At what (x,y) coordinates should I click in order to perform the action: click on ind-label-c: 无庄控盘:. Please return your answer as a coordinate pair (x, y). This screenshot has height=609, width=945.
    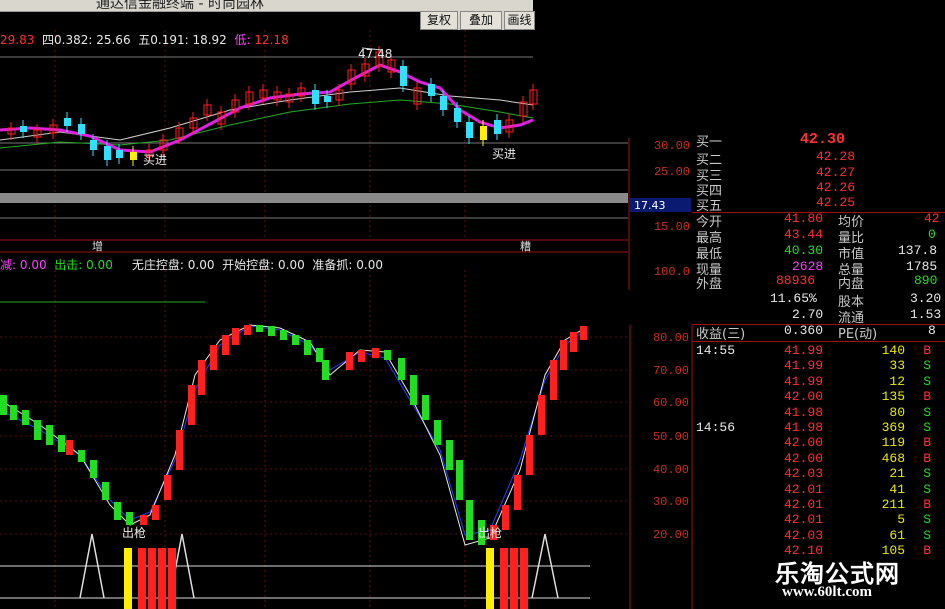
    Looking at the image, I should click on (157, 265).